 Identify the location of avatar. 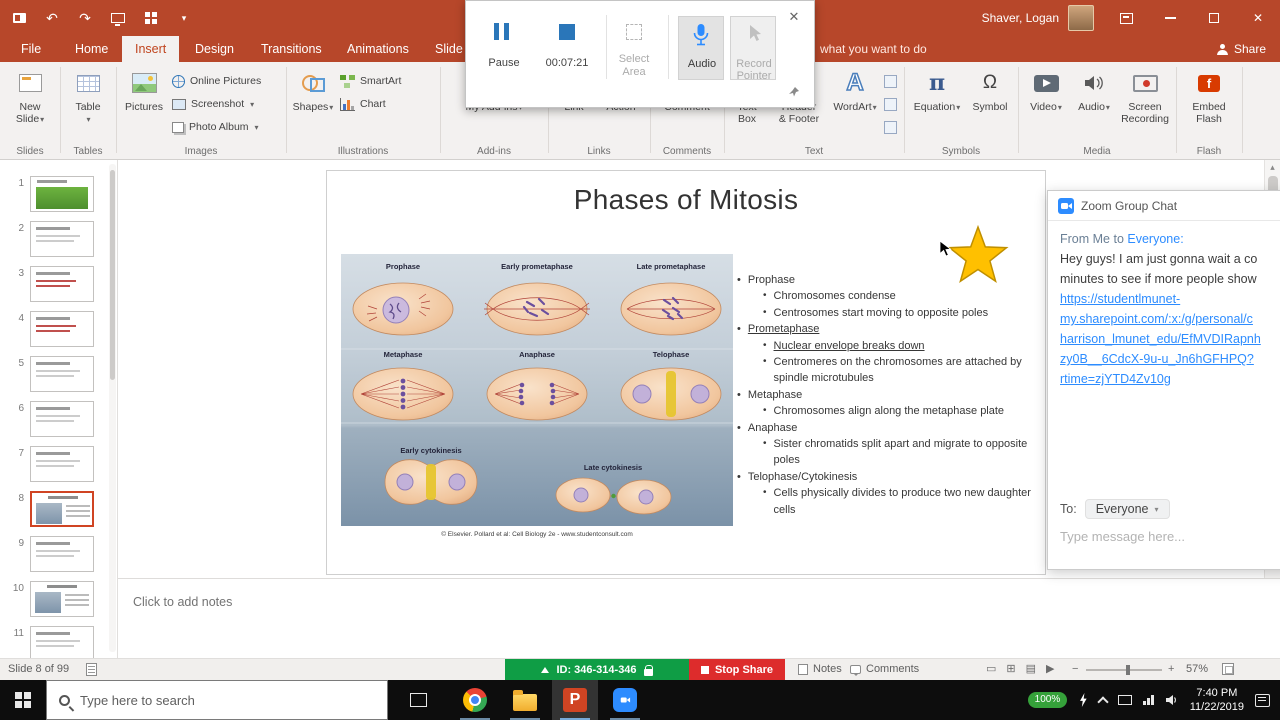
(1081, 18).